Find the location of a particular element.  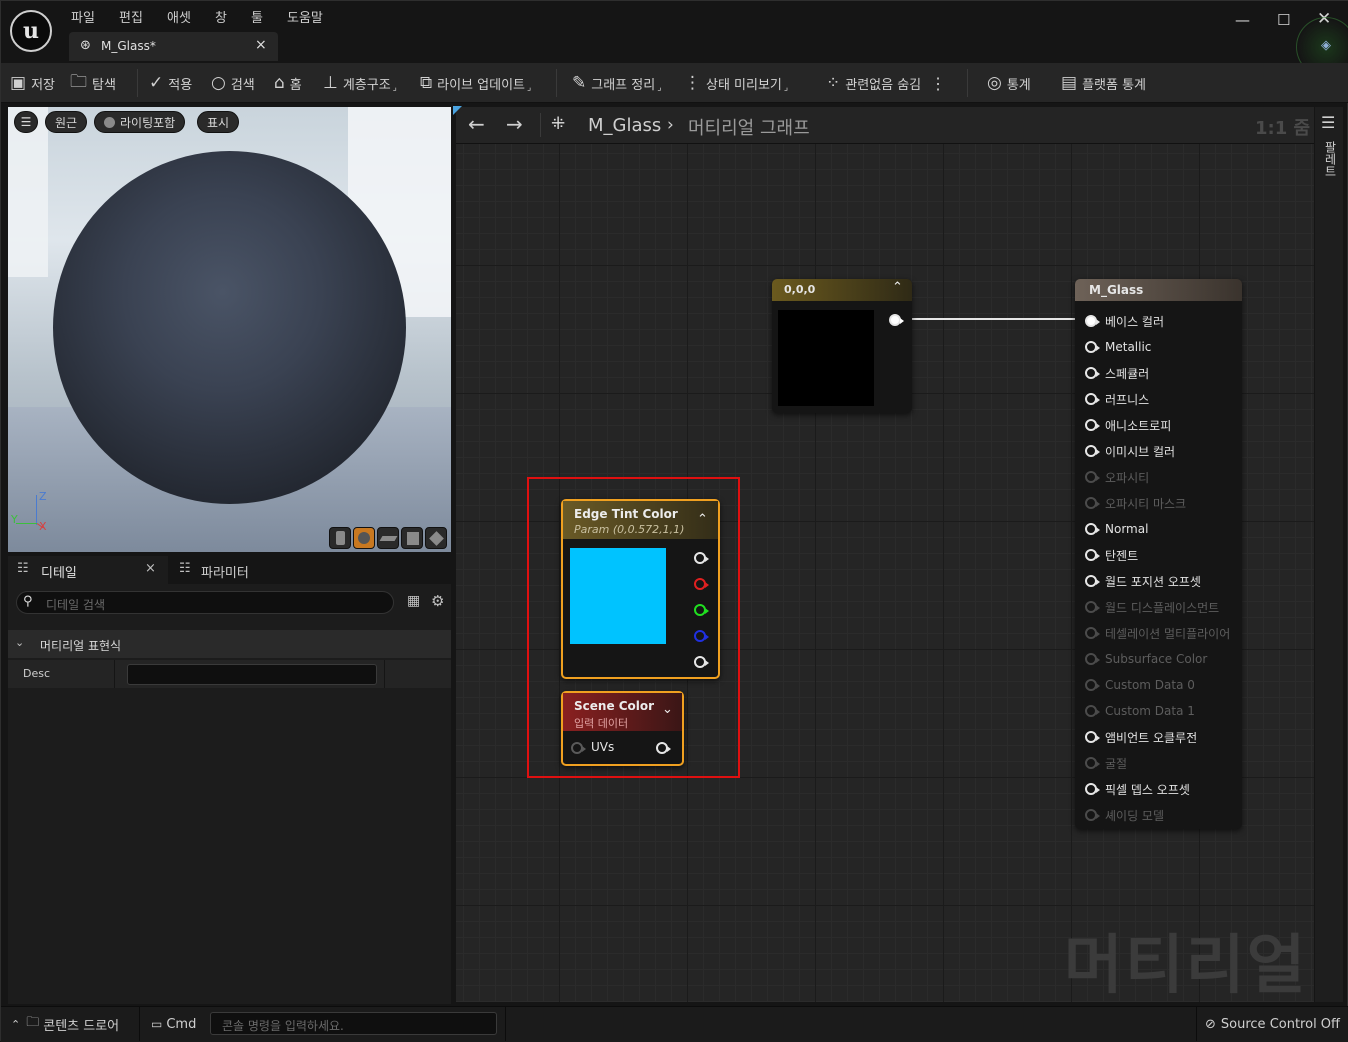

material-input-pin-row: 이미시브 컬러 is located at coordinates (1130, 451).